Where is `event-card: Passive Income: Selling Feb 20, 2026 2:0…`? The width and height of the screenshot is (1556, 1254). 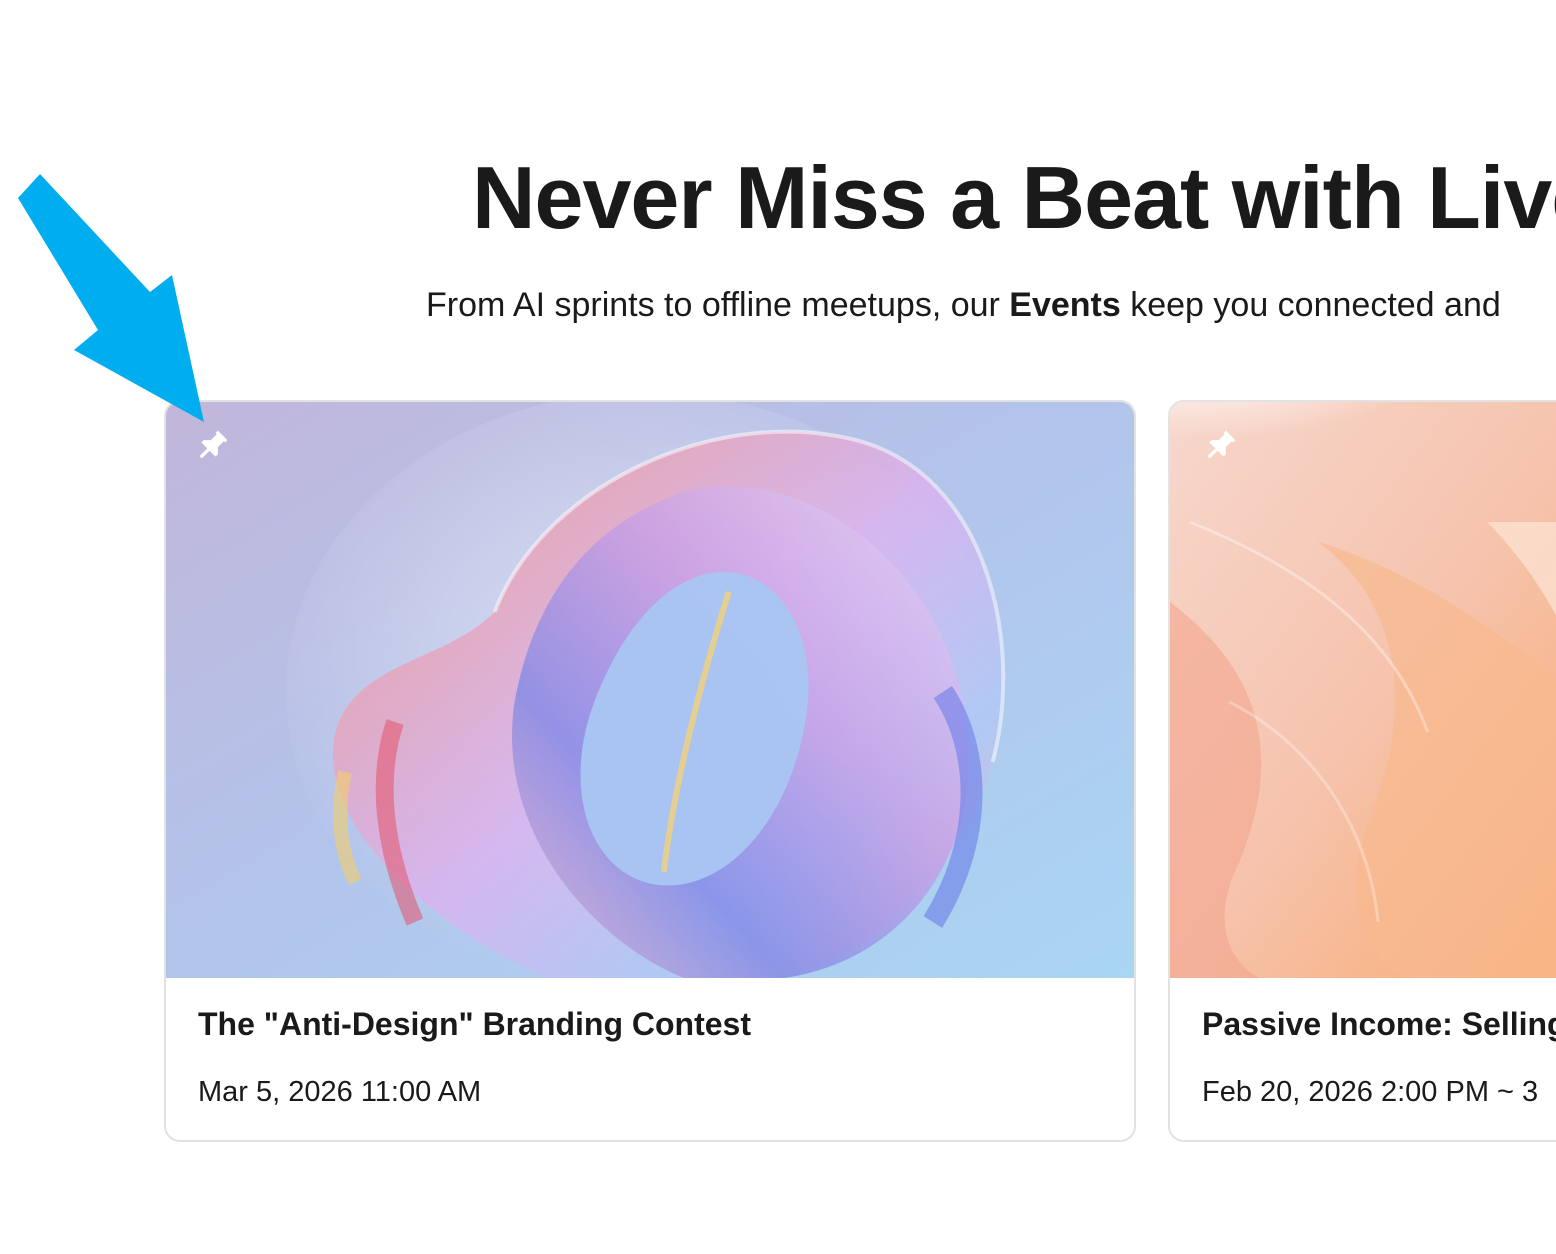 event-card: Passive Income: Selling Feb 20, 2026 2:0… is located at coordinates (1362, 771).